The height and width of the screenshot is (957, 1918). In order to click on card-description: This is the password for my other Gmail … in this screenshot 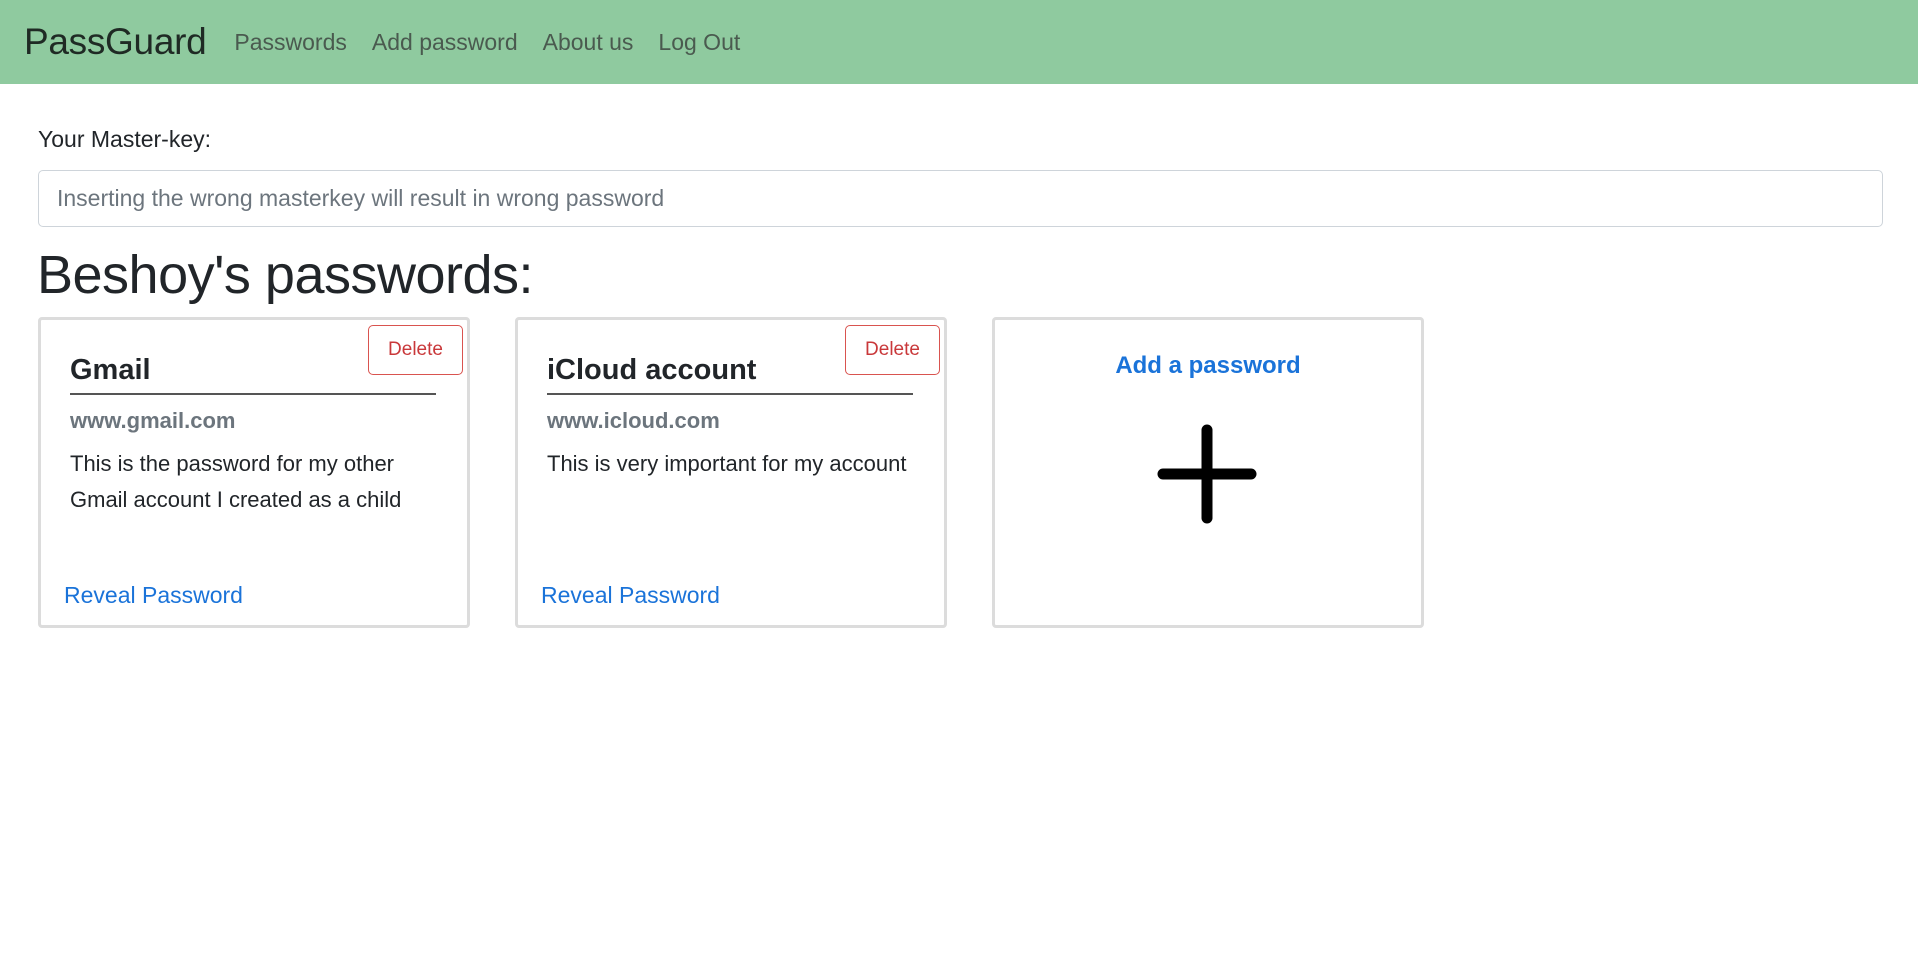, I will do `click(236, 481)`.